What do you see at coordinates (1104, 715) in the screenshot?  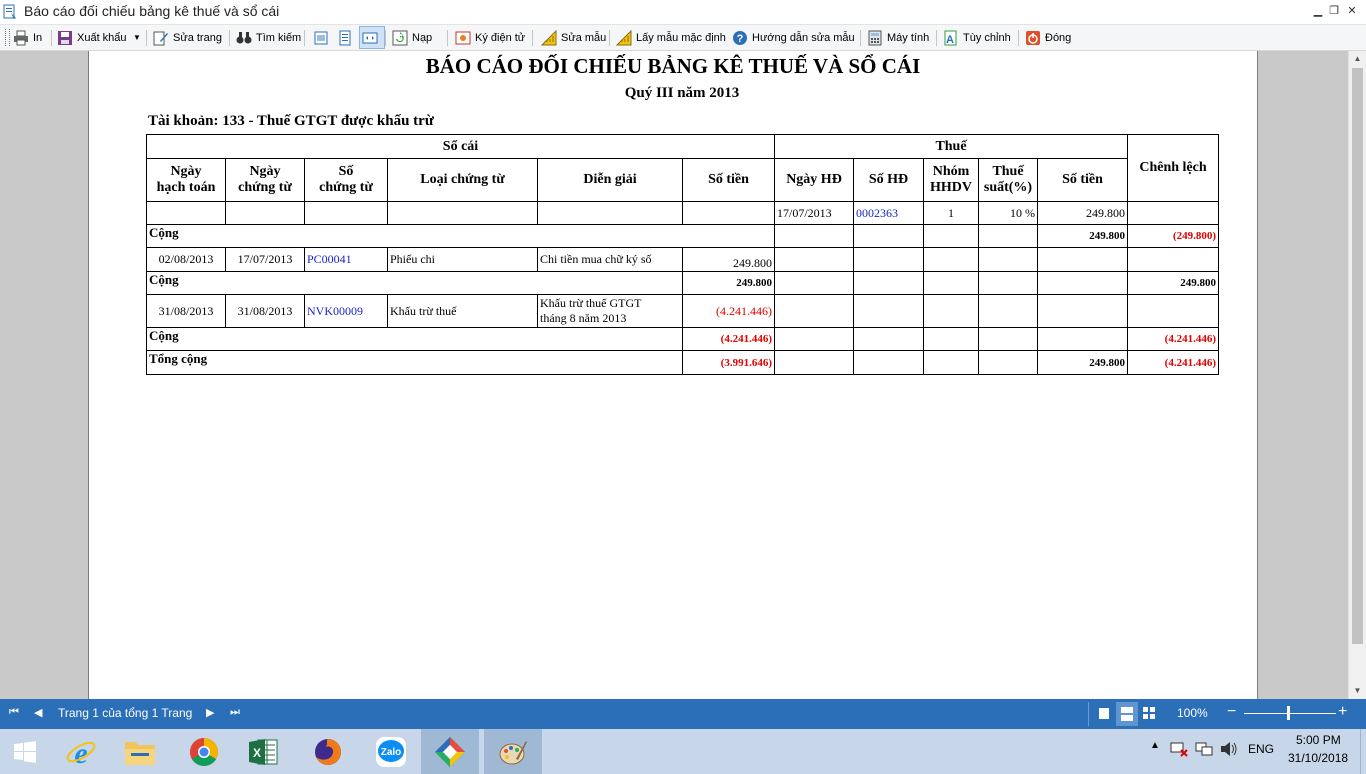 I see `single-page-view-icon` at bounding box center [1104, 715].